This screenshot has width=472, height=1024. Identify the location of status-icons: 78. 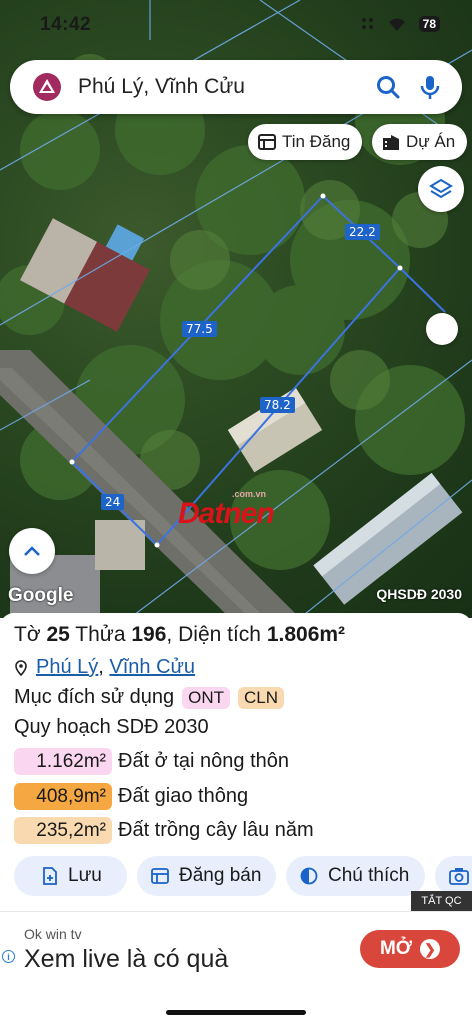
(400, 24).